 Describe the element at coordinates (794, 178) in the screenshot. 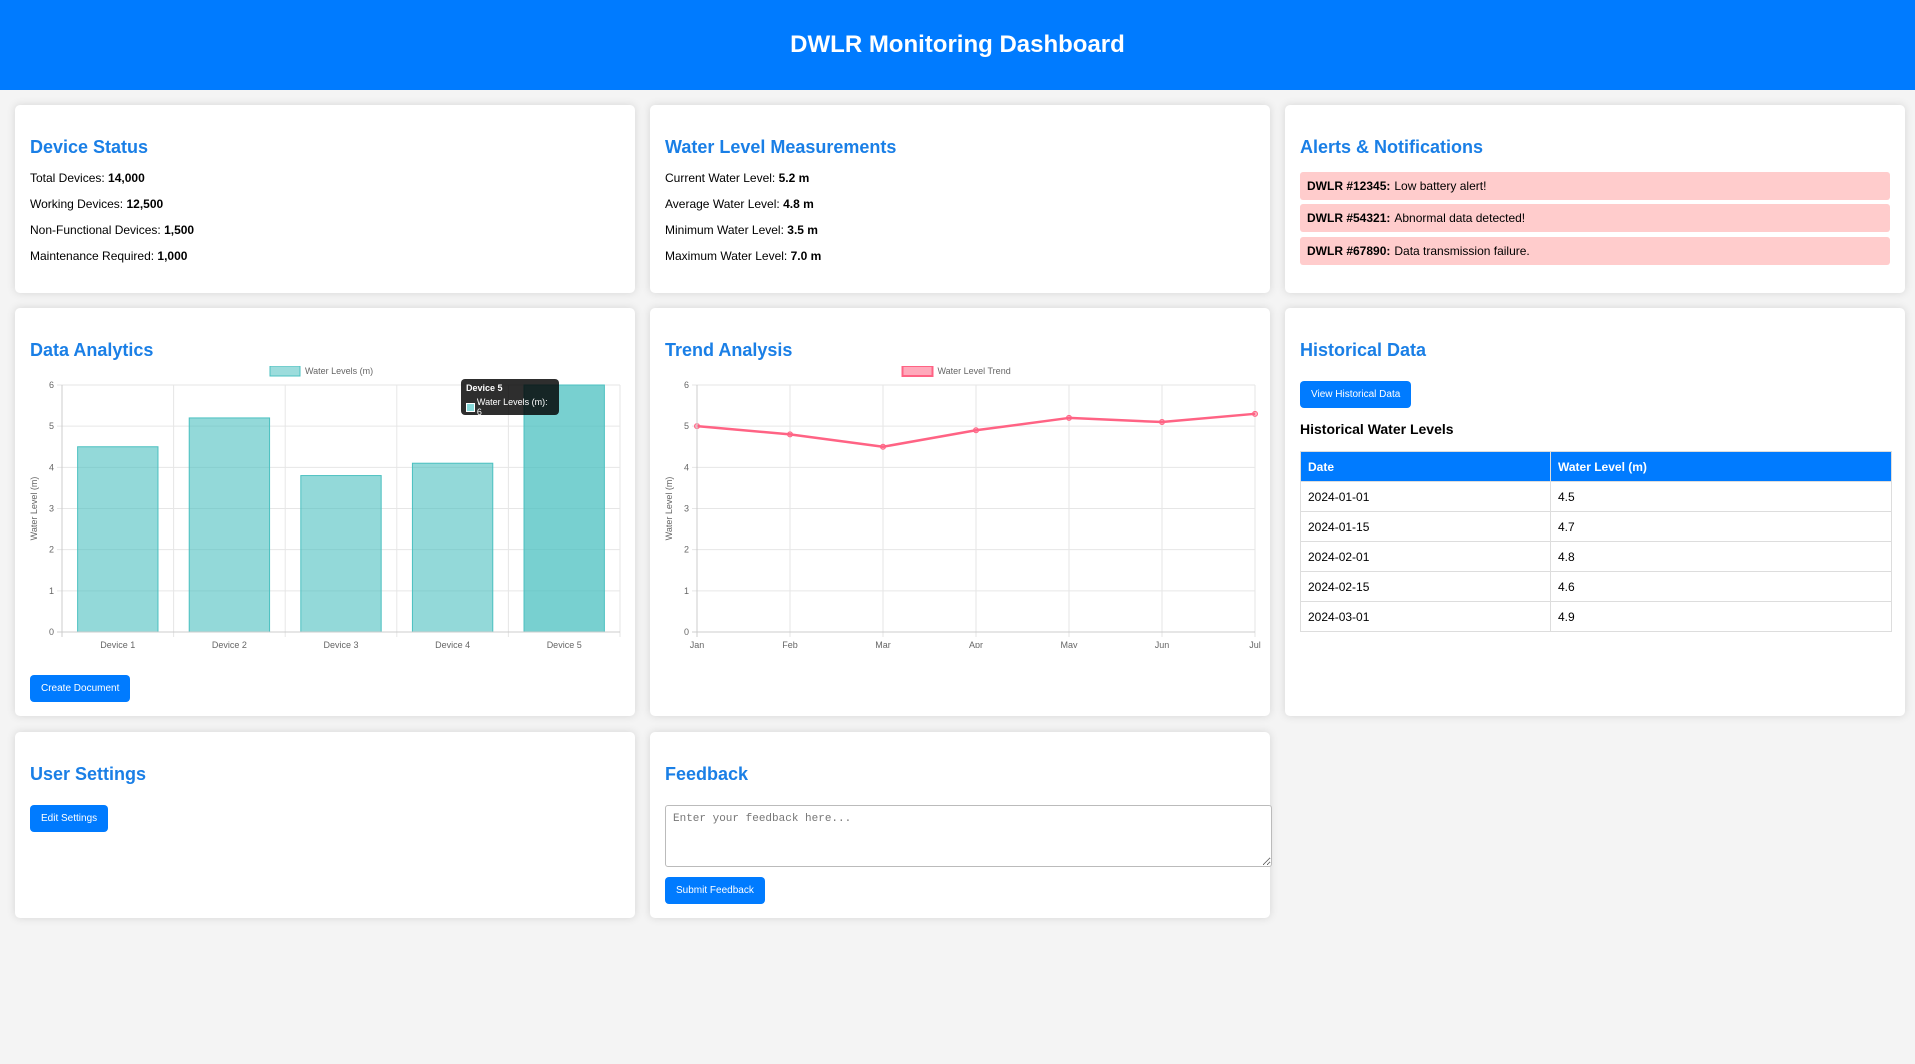

I see `stat-value: 5.2 m` at that location.